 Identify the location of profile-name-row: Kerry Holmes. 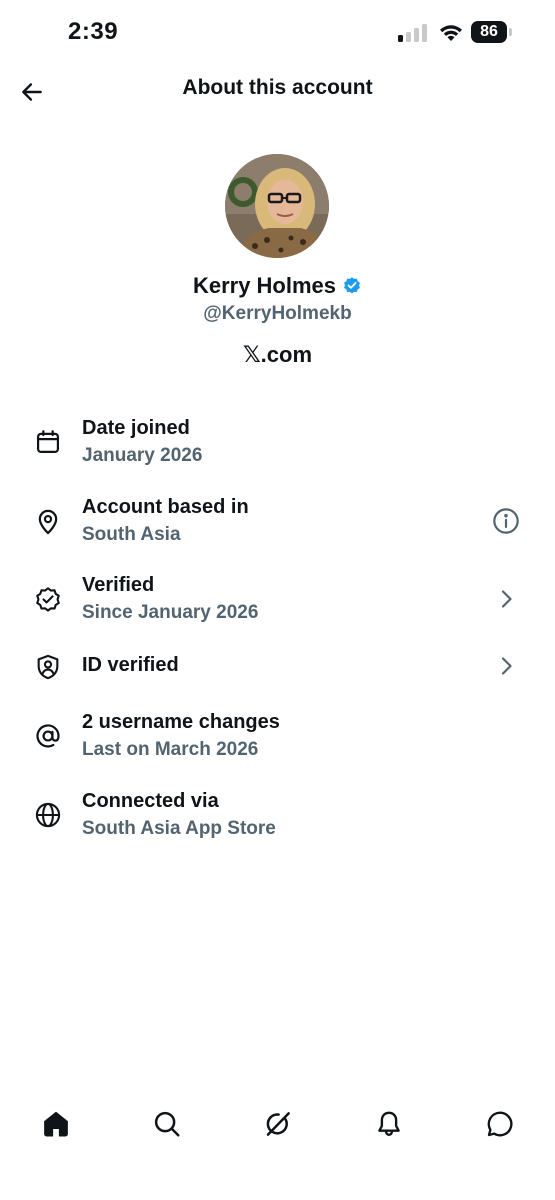
(277, 286).